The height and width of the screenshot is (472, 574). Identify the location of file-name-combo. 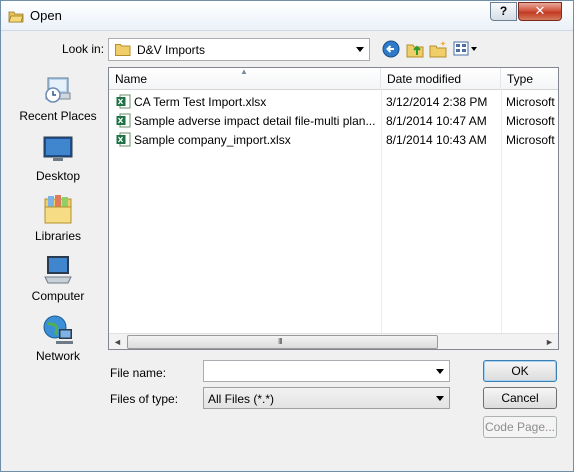
(326, 371).